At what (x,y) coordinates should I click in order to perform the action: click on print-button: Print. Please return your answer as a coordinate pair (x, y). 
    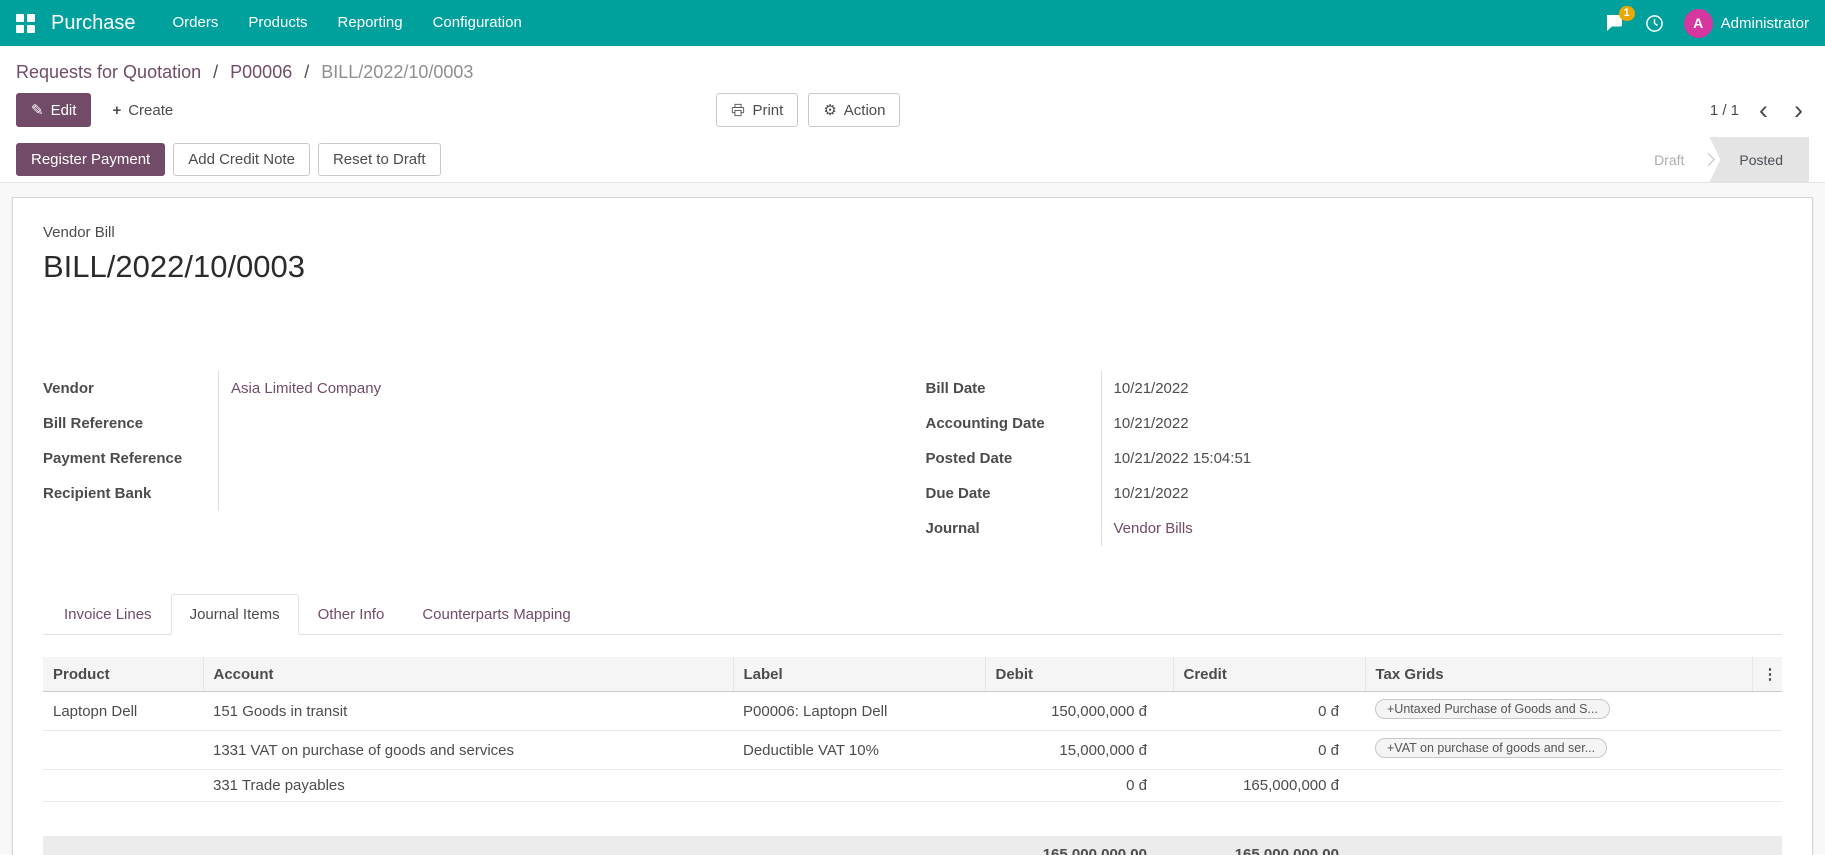
    Looking at the image, I should click on (757, 110).